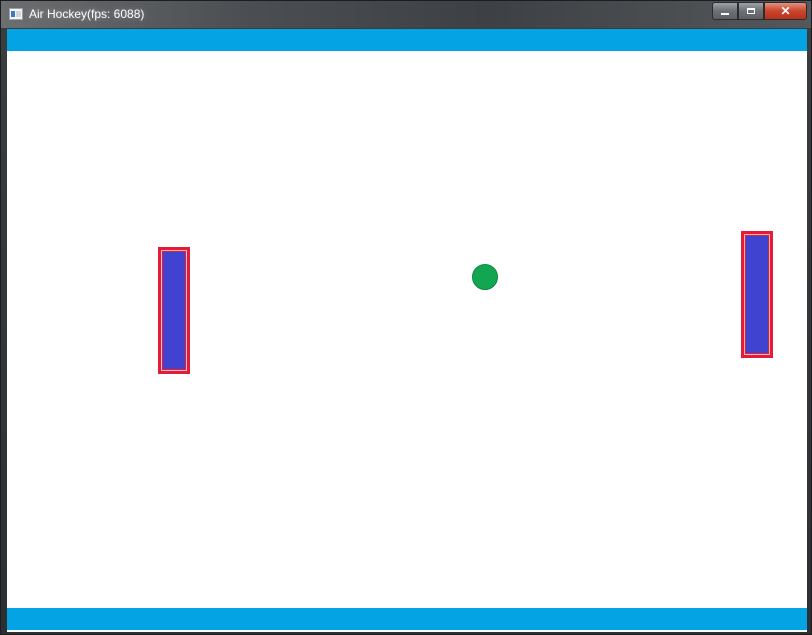 The height and width of the screenshot is (635, 812). What do you see at coordinates (407, 40) in the screenshot?
I see `top-wall` at bounding box center [407, 40].